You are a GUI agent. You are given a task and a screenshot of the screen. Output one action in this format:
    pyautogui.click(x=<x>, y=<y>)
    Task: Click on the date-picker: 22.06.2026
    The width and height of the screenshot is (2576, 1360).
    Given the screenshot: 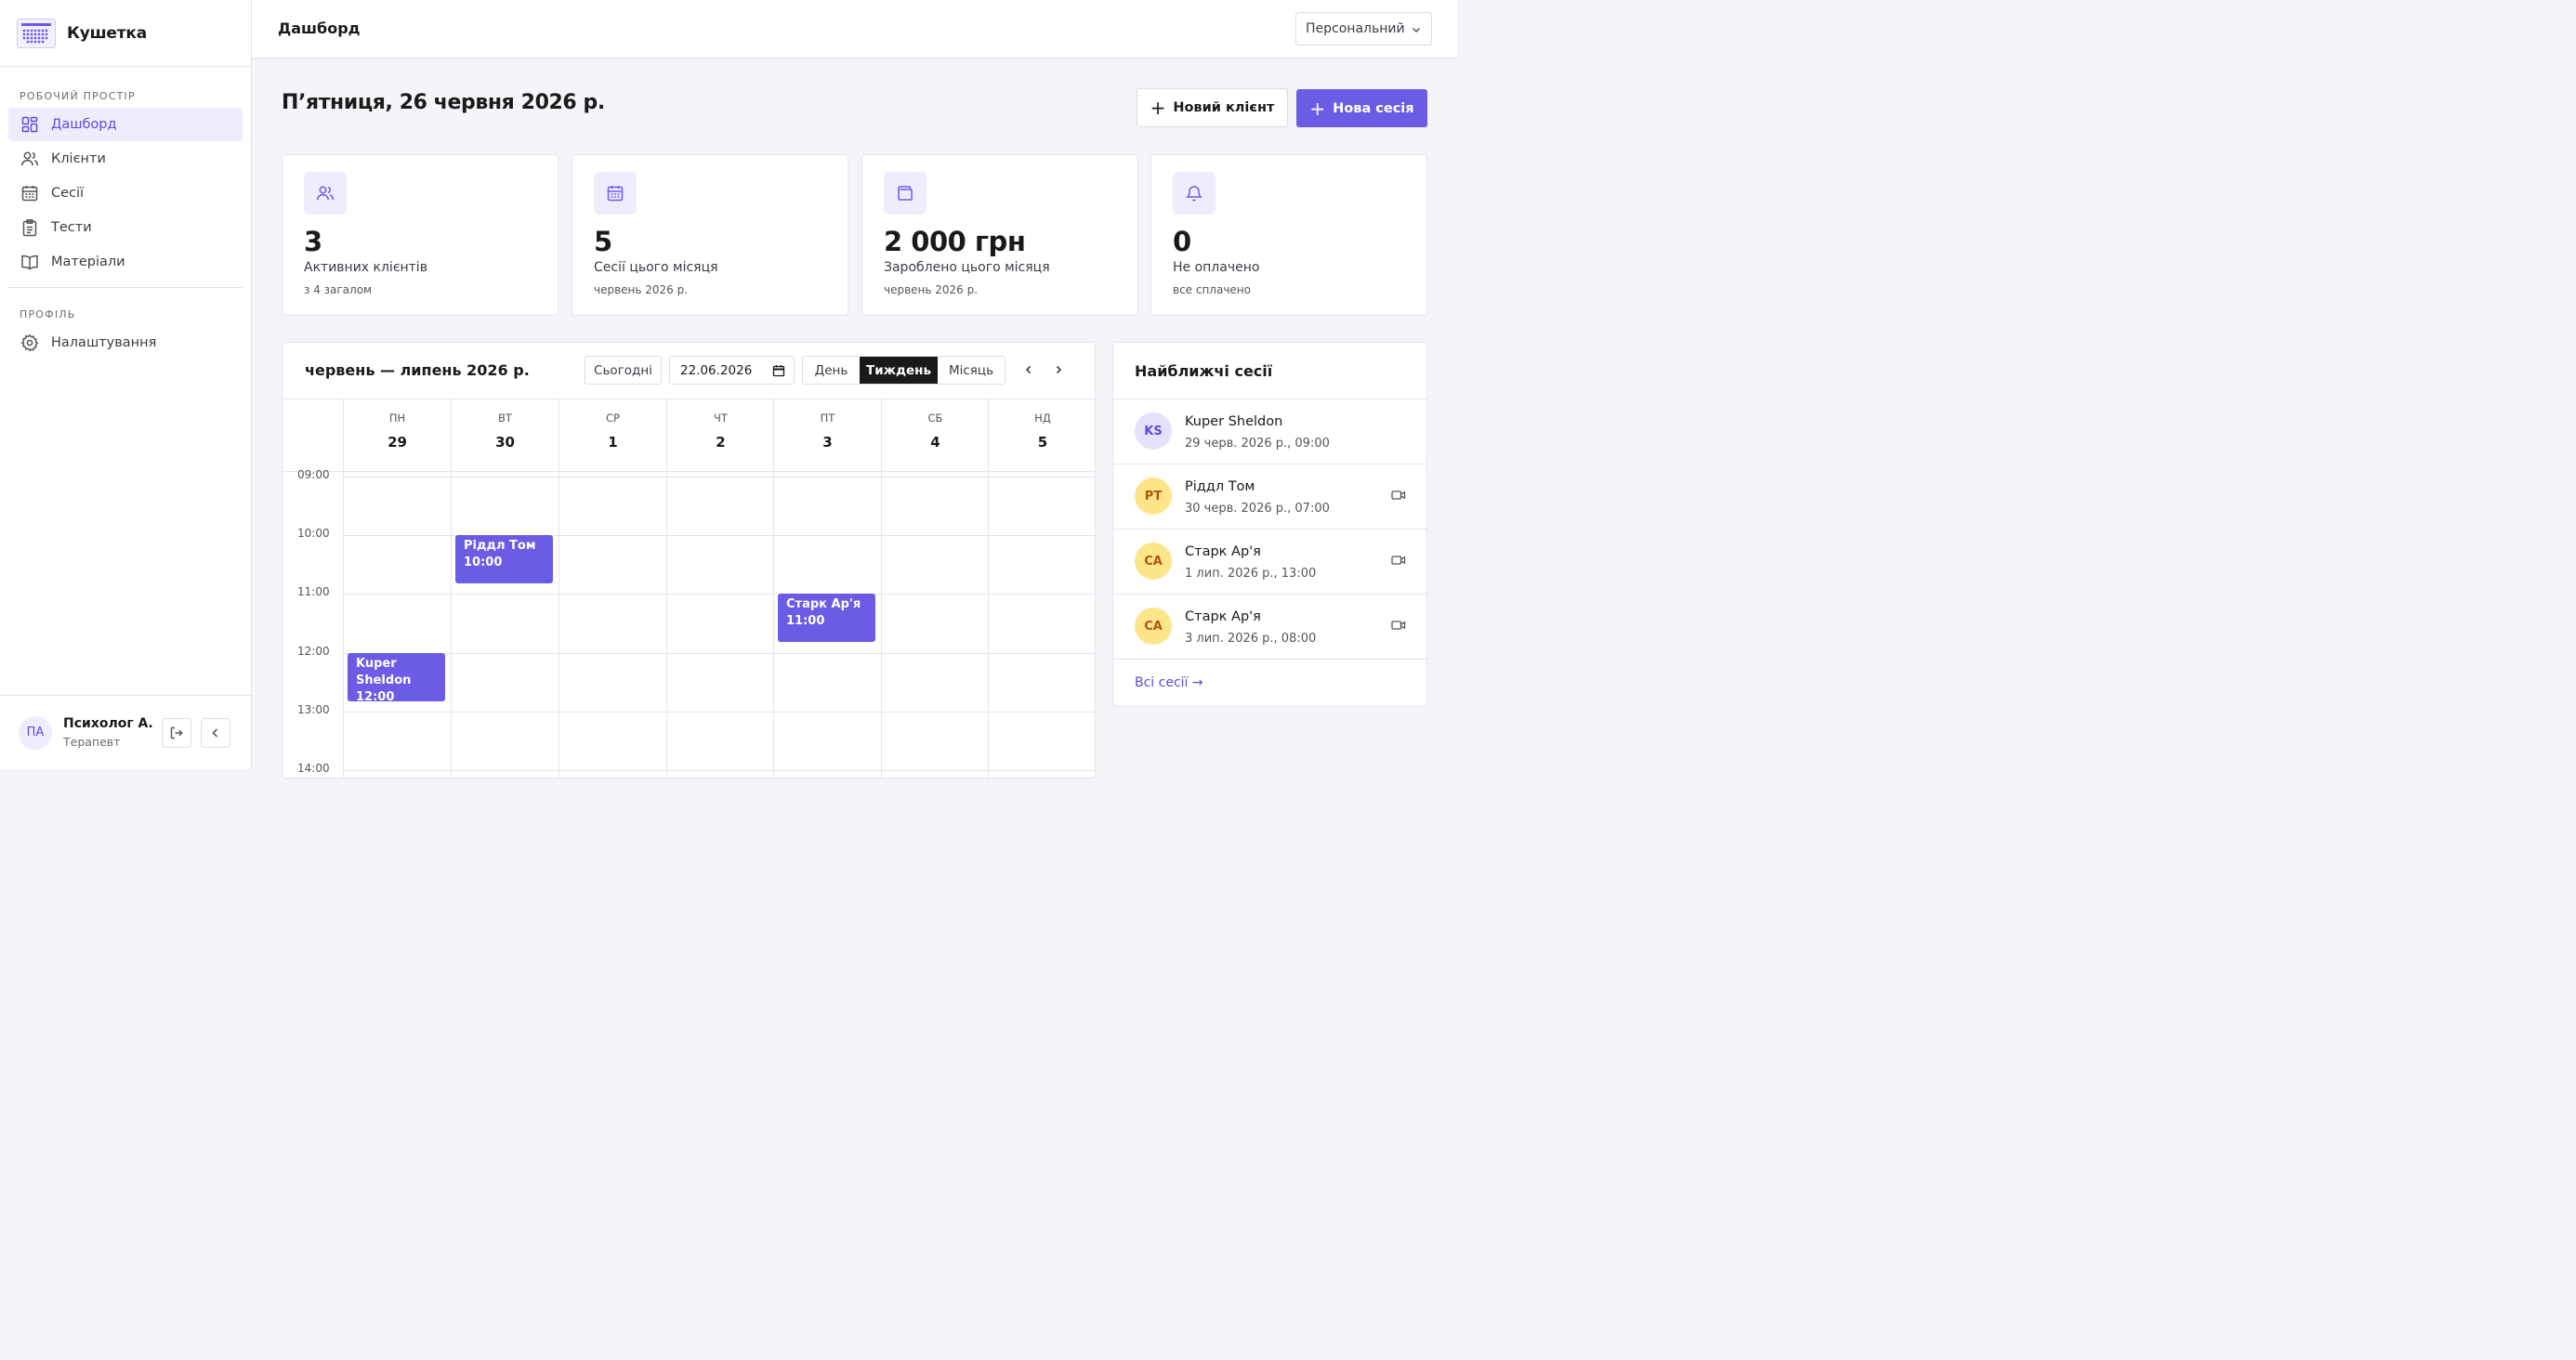 What is the action you would take?
    pyautogui.click(x=732, y=370)
    